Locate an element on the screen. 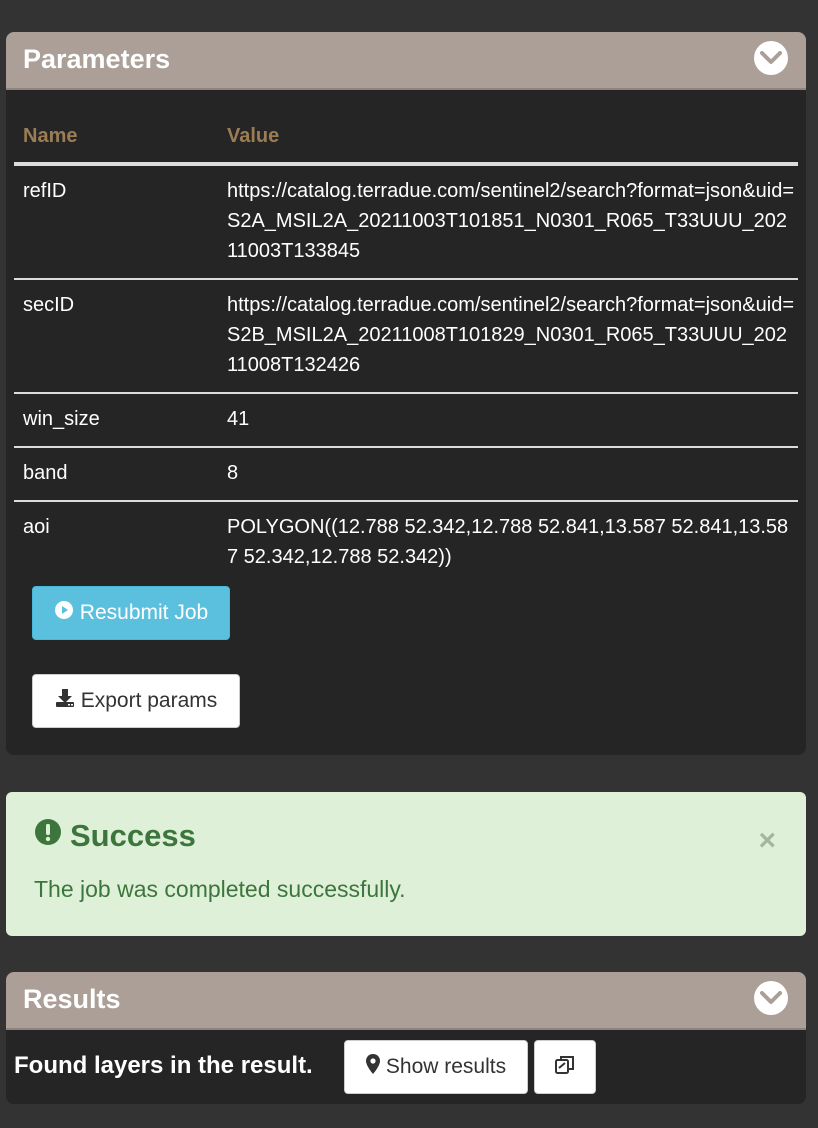 This screenshot has width=818, height=1128. param-value: 8 is located at coordinates (508, 474).